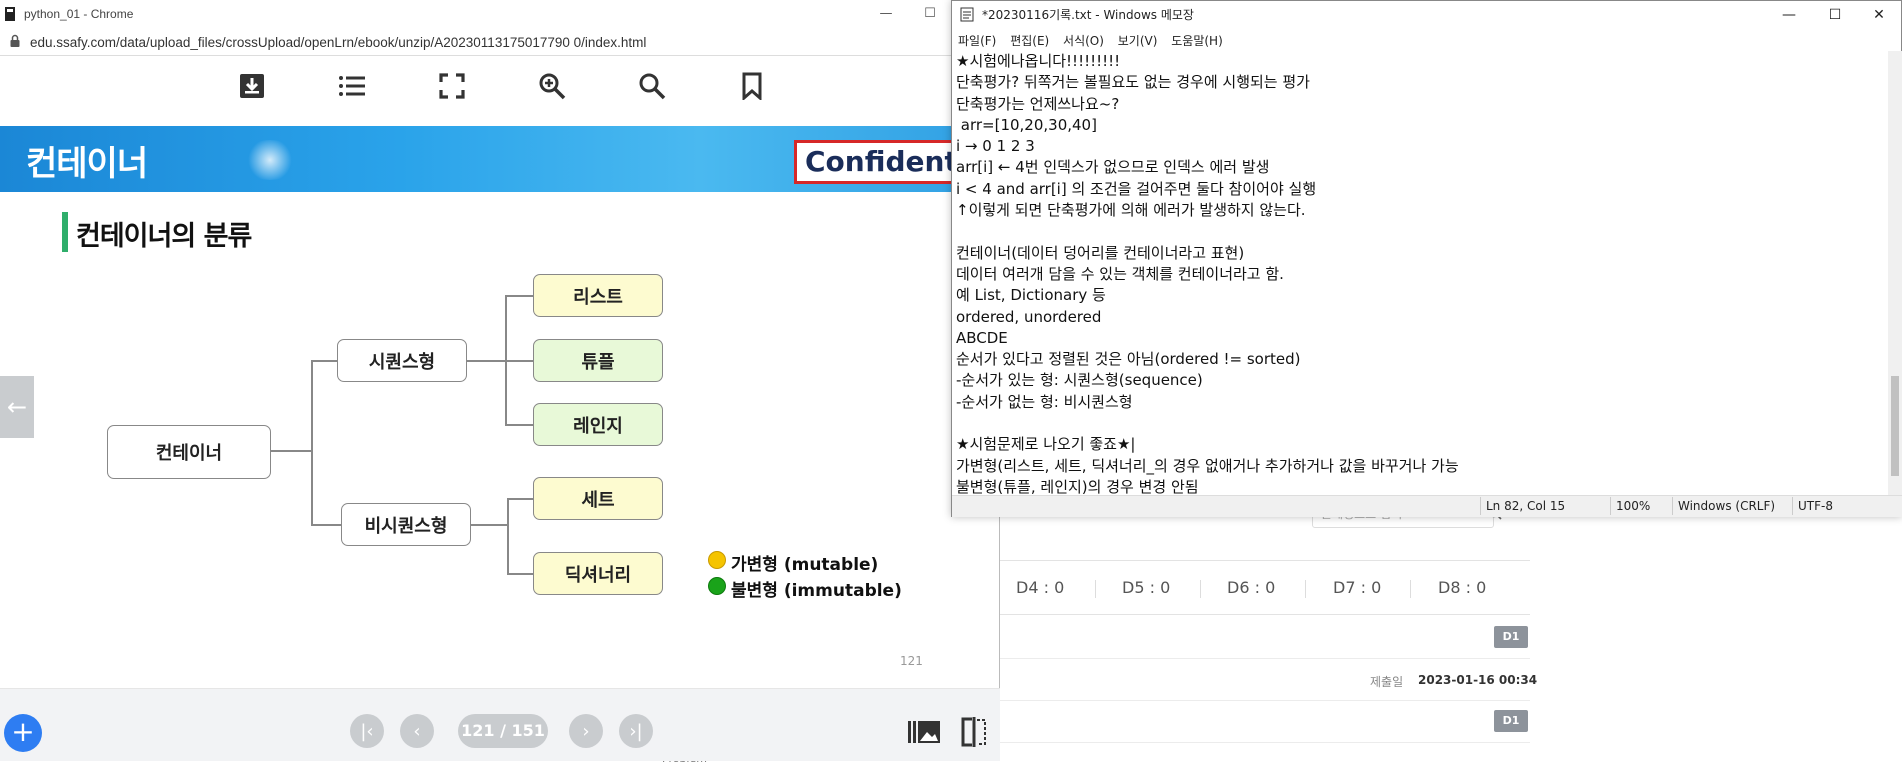  Describe the element at coordinates (1789, 15) in the screenshot. I see `notepad-minimize-button: —` at that location.